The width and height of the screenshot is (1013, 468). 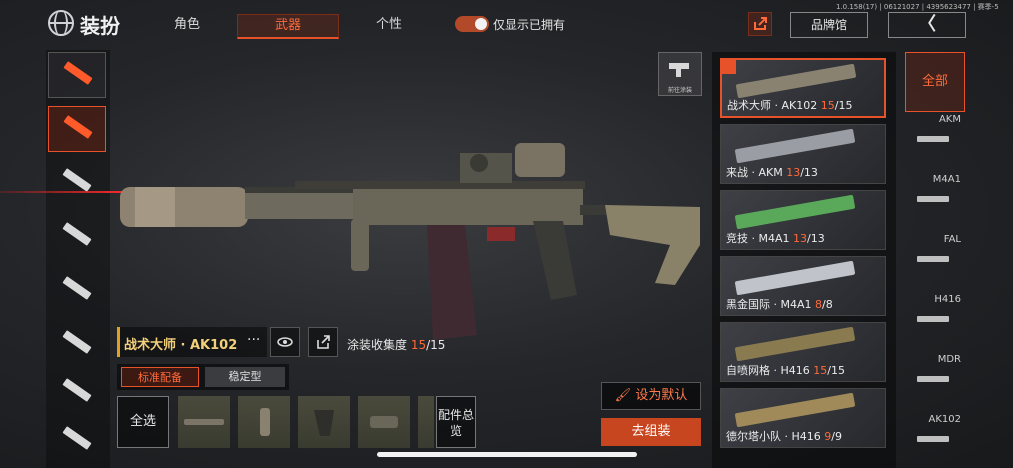 I want to click on go-paint-button: 前往涂装, so click(x=680, y=74).